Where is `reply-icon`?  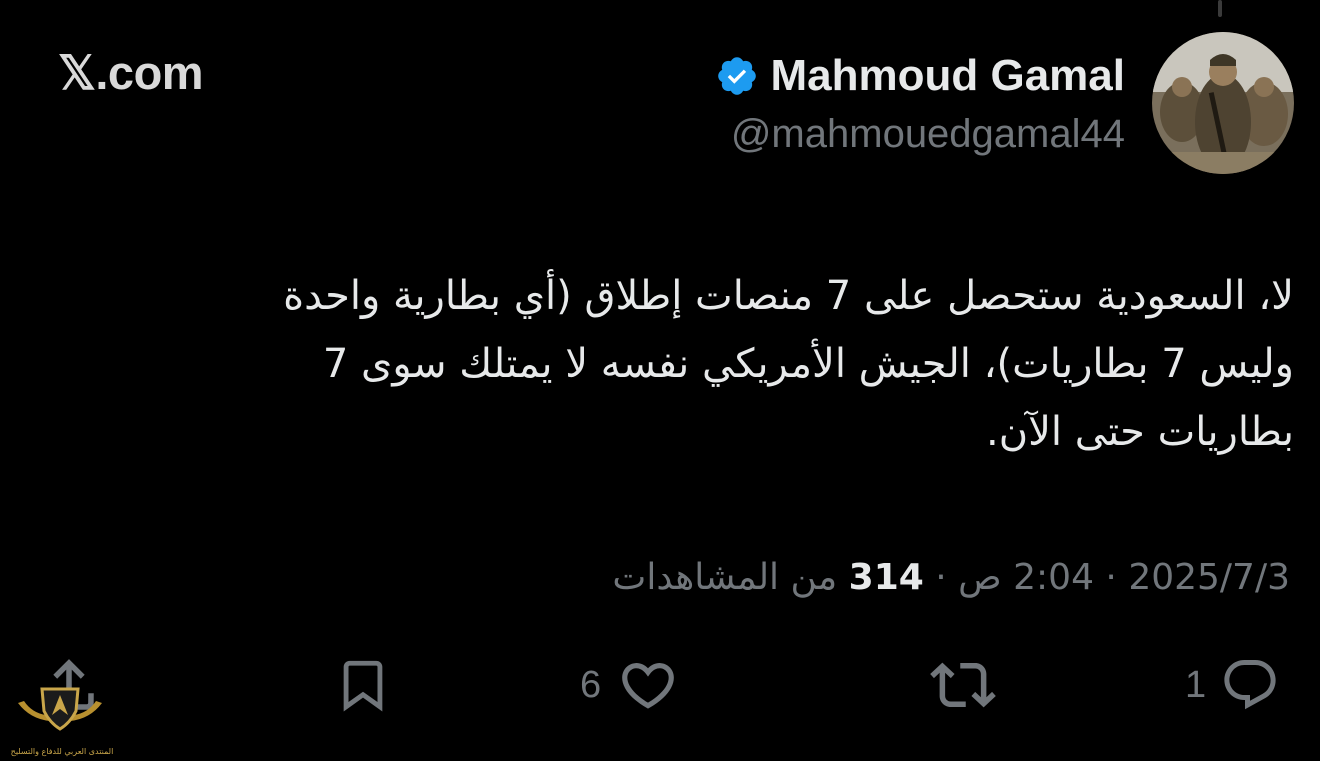
reply-icon is located at coordinates (1250, 685).